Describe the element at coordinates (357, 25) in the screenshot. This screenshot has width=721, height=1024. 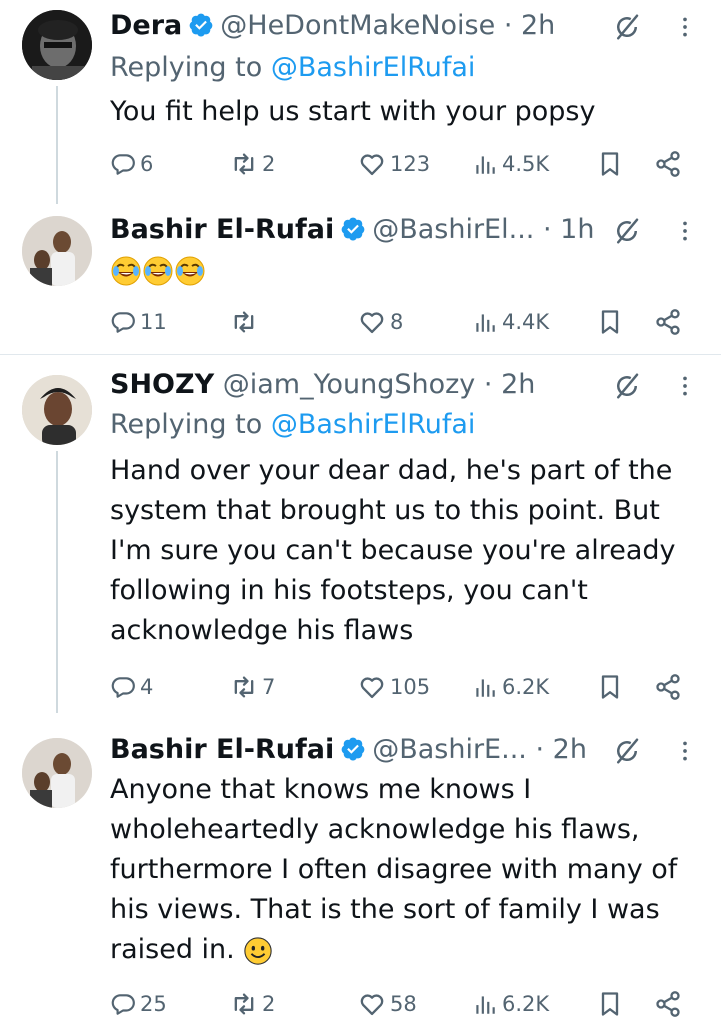
I see `user-handle: @HeDontMakeNoise` at that location.